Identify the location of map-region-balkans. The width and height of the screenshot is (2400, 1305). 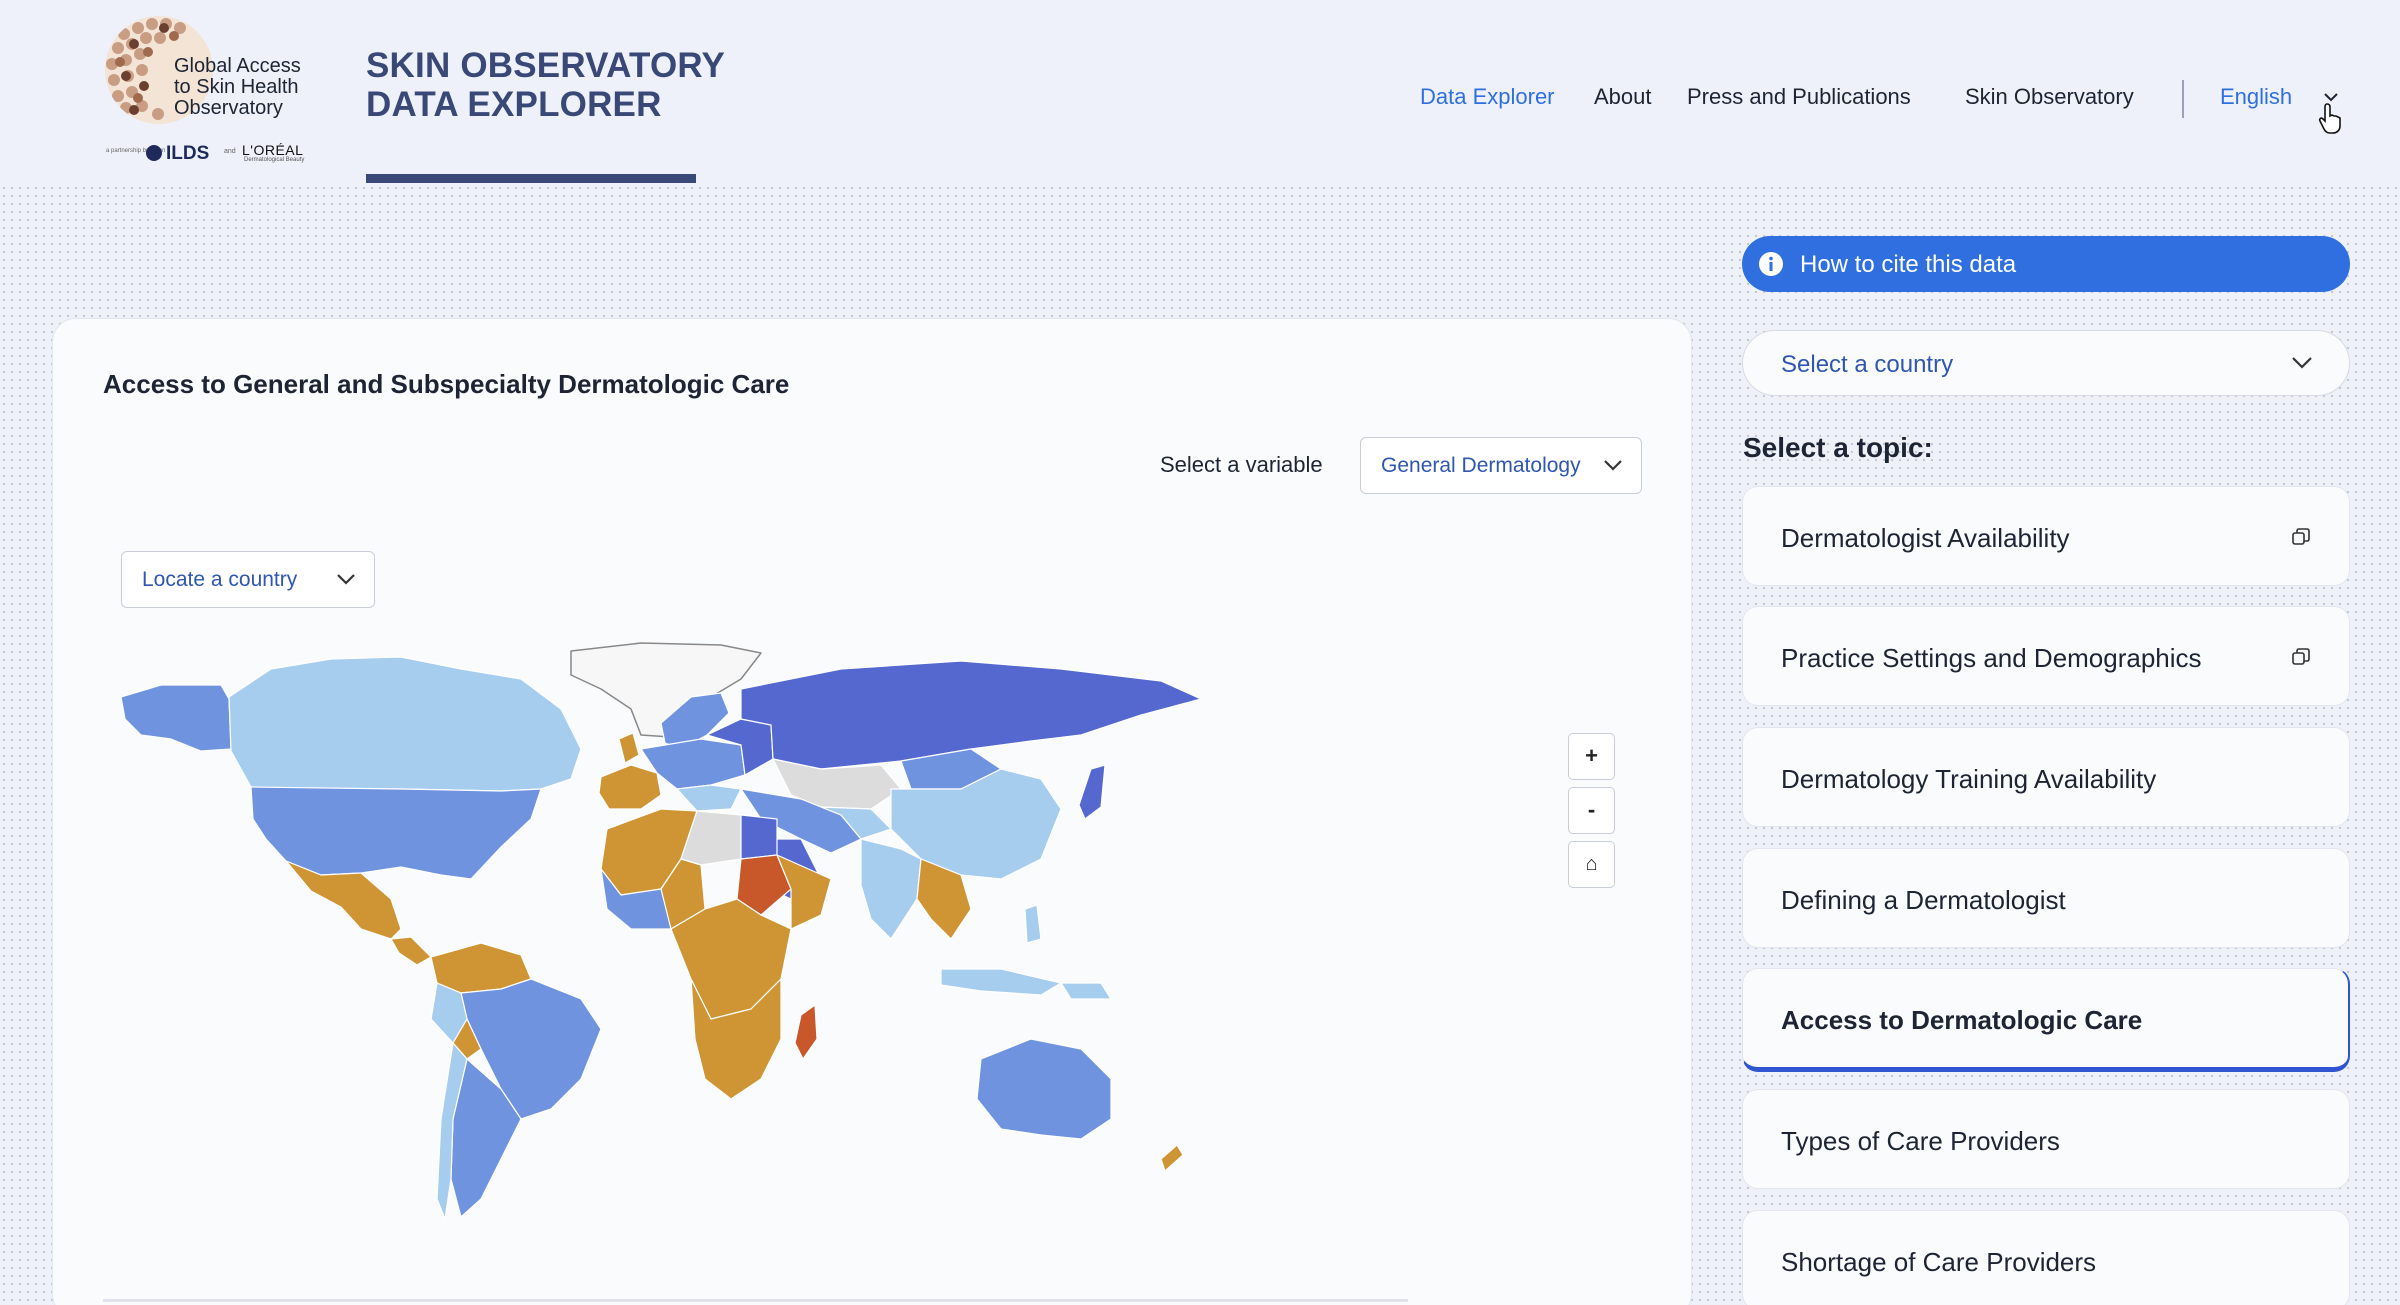
(709, 798).